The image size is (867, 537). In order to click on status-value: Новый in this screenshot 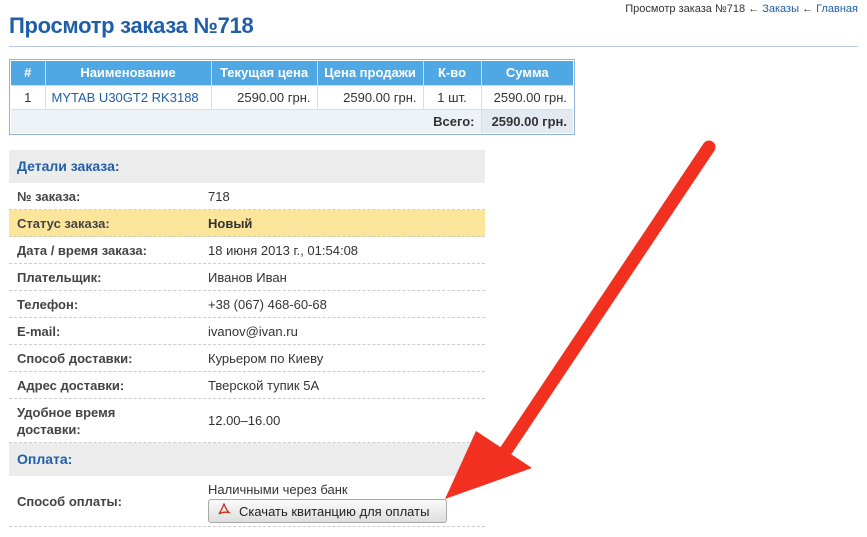, I will do `click(230, 223)`.